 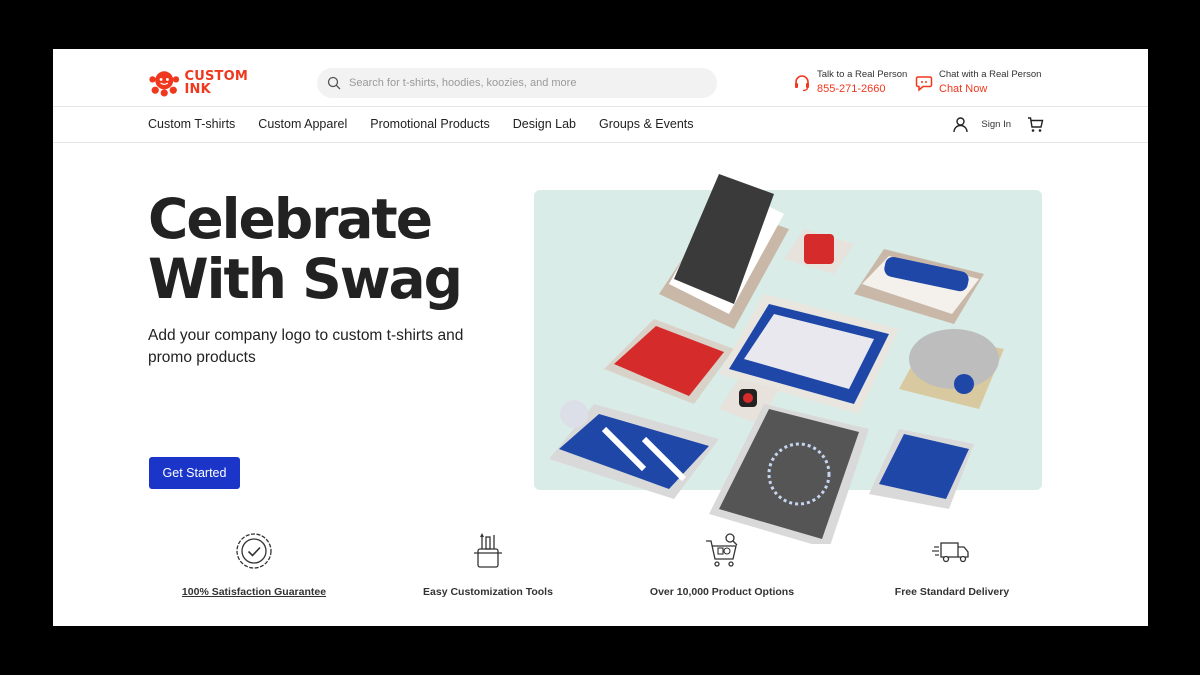 What do you see at coordinates (952, 564) in the screenshot?
I see `feature-delivery: Free Standard Delivery` at bounding box center [952, 564].